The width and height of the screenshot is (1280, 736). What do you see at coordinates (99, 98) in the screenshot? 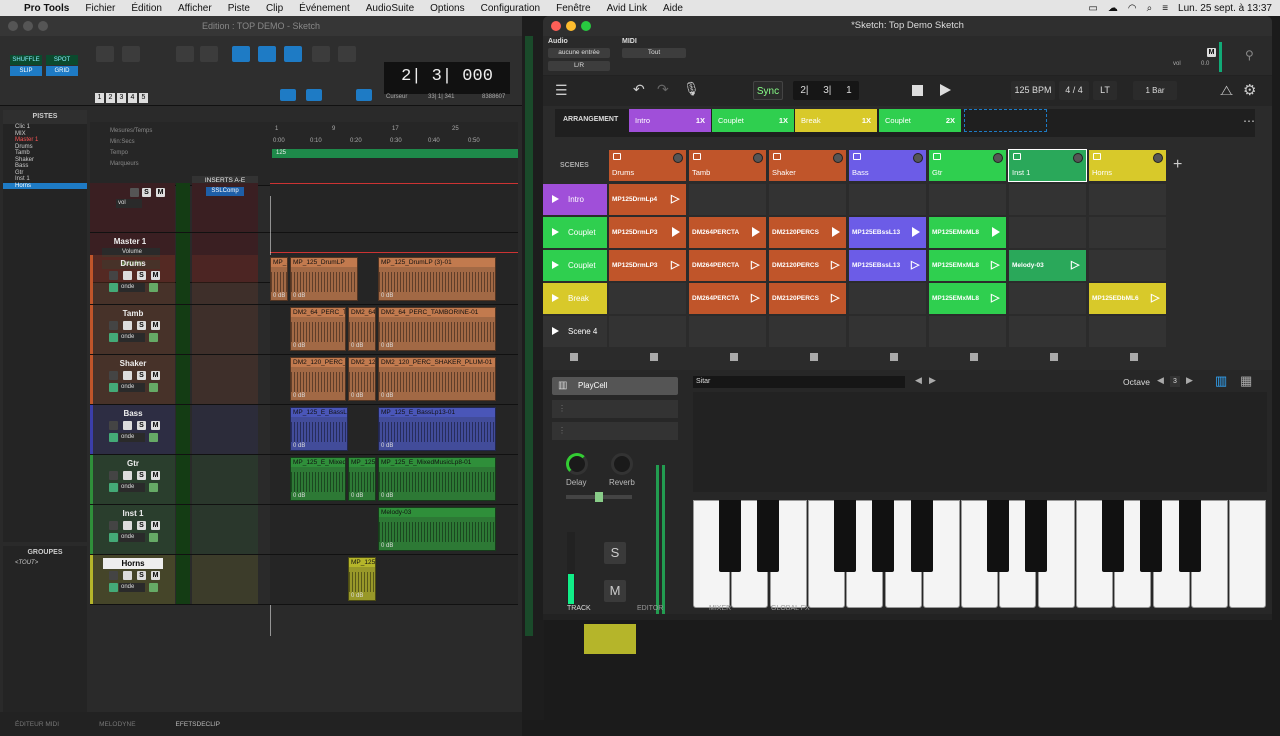
I see `zoom-preset-1: 1` at bounding box center [99, 98].